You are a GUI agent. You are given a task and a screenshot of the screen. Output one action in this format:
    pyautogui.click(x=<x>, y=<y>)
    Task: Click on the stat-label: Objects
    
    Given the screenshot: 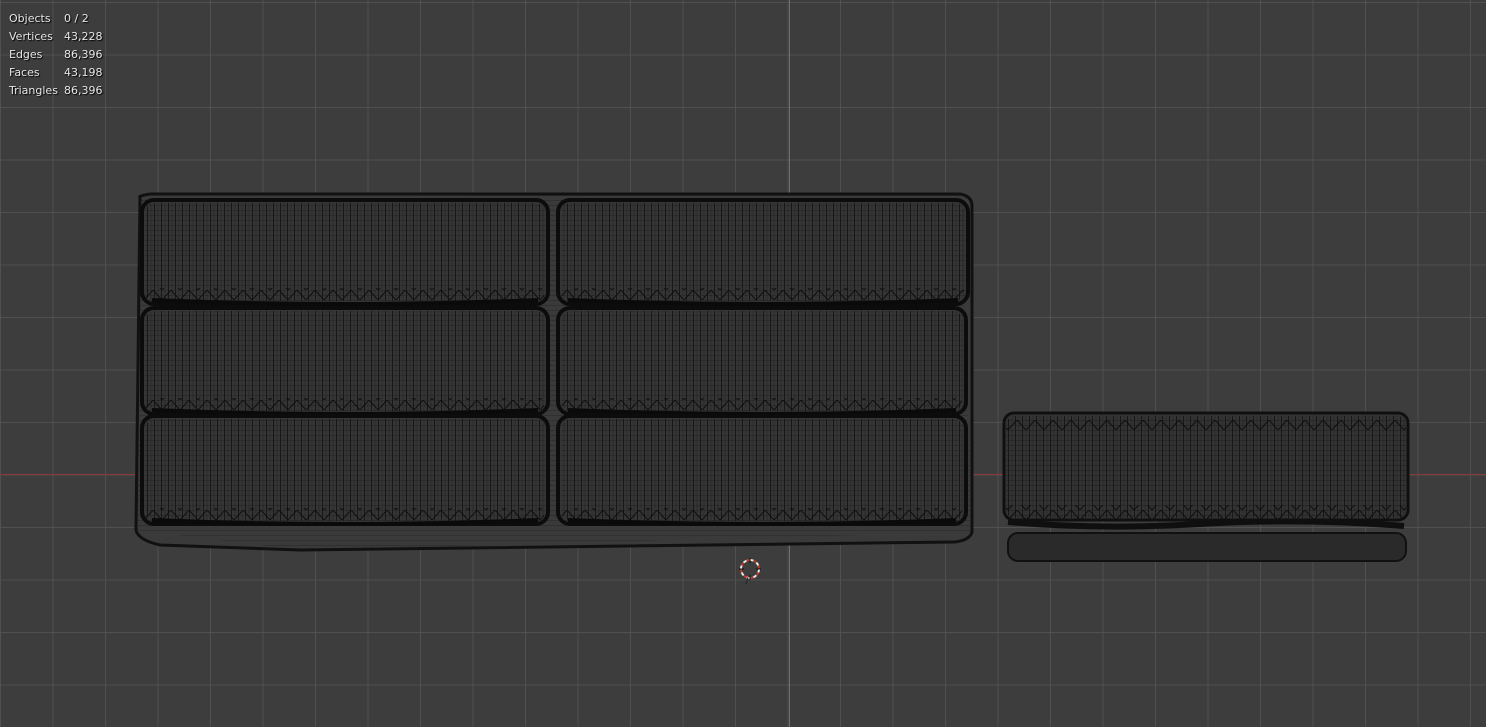 What is the action you would take?
    pyautogui.click(x=30, y=18)
    